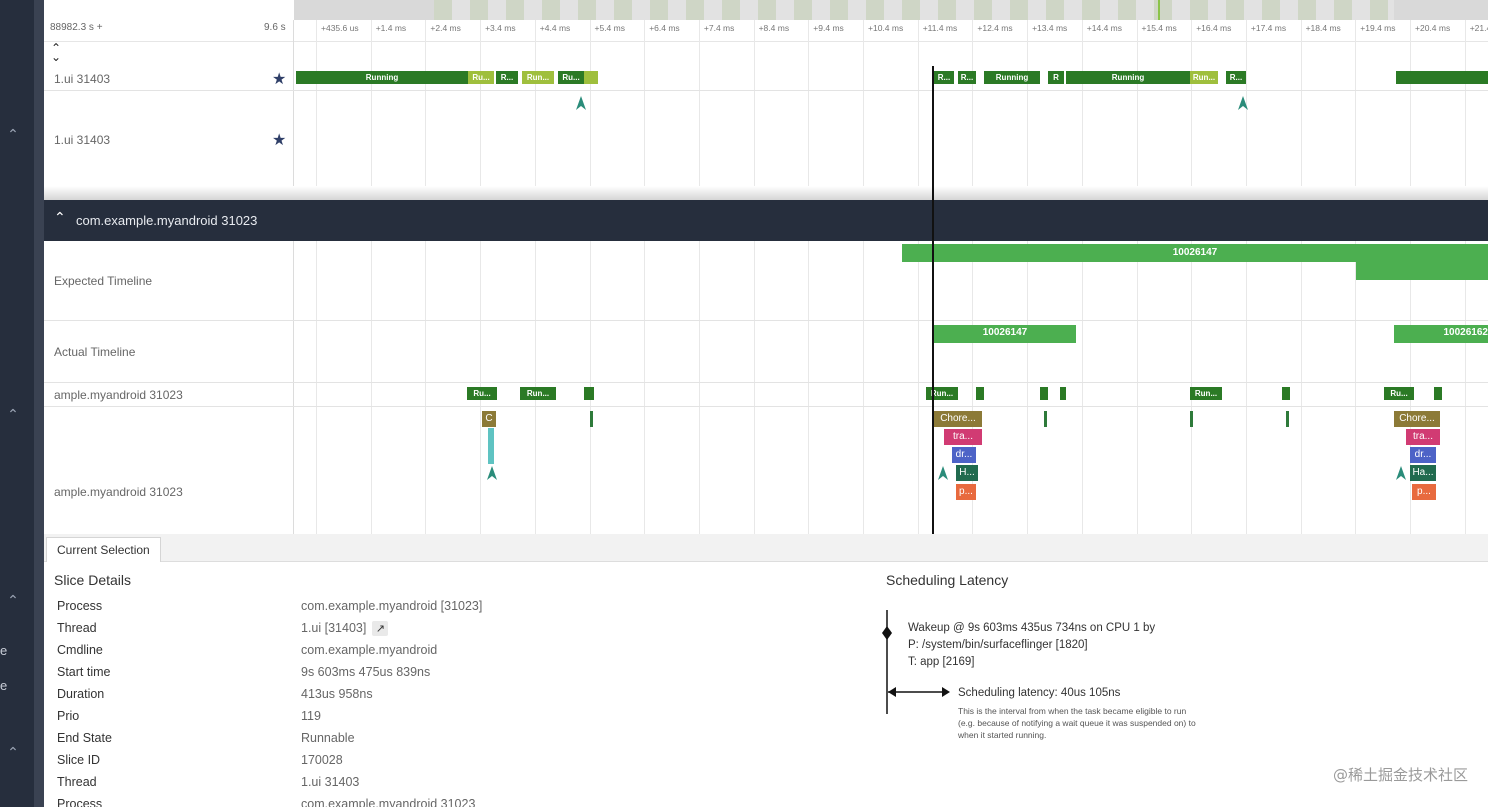 Image resolution: width=1488 pixels, height=807 pixels. Describe the element at coordinates (68, 716) in the screenshot. I see `detail-key: Prio` at that location.